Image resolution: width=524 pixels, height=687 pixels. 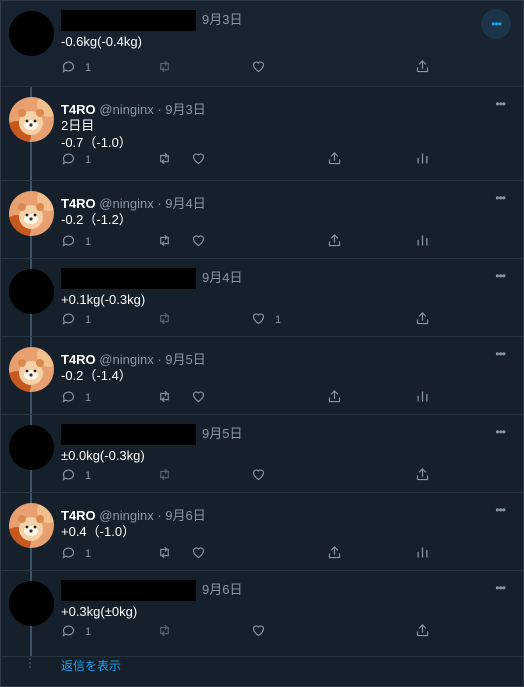 What do you see at coordinates (262, 298) in the screenshot?
I see `tweet: 9月4日 +0.1kg(-0.3kg) ••• 1 1` at bounding box center [262, 298].